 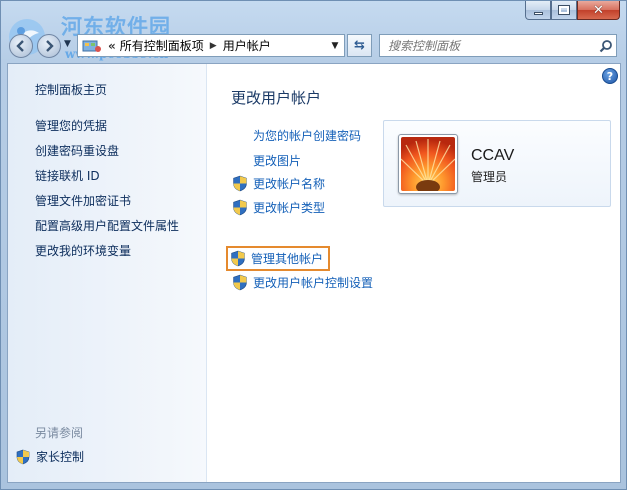 What do you see at coordinates (77, 150) in the screenshot?
I see `sidebar-link-password-reset-disk: 创建密码重设盘` at bounding box center [77, 150].